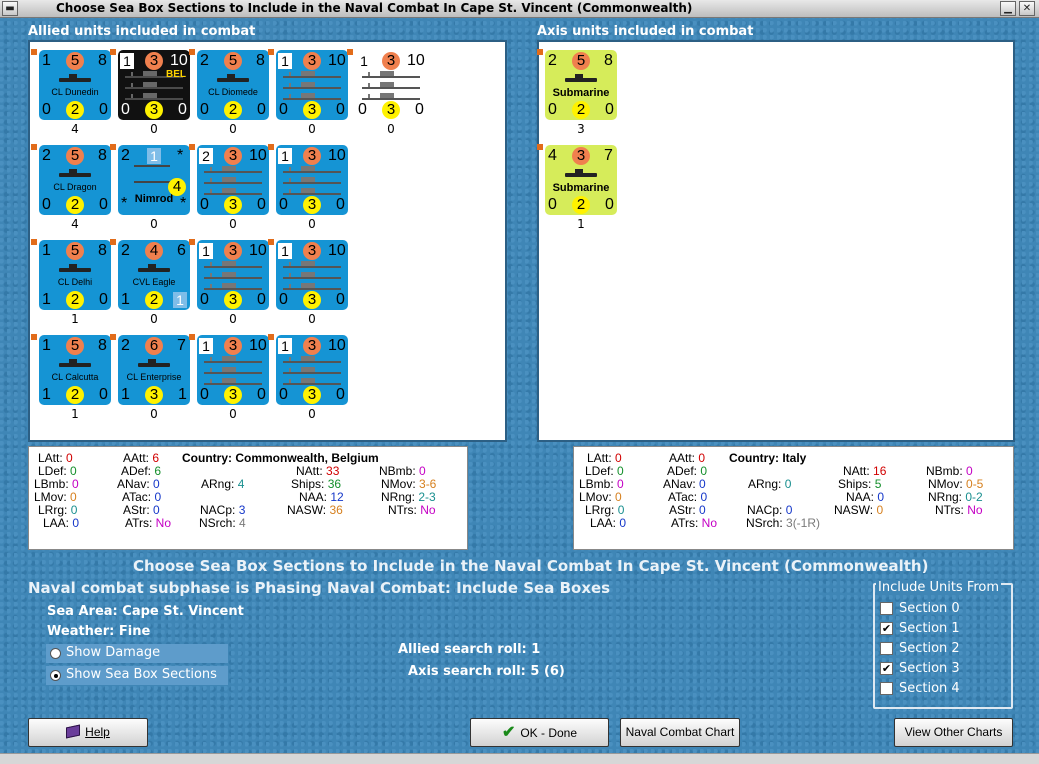  What do you see at coordinates (233, 92) in the screenshot?
I see `counter-name: CL Diomede` at bounding box center [233, 92].